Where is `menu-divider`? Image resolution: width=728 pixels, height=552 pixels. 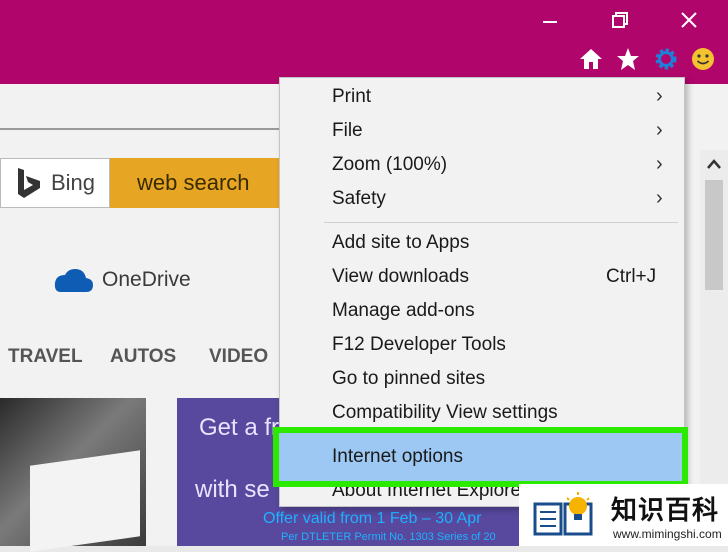
menu-divider is located at coordinates (501, 222).